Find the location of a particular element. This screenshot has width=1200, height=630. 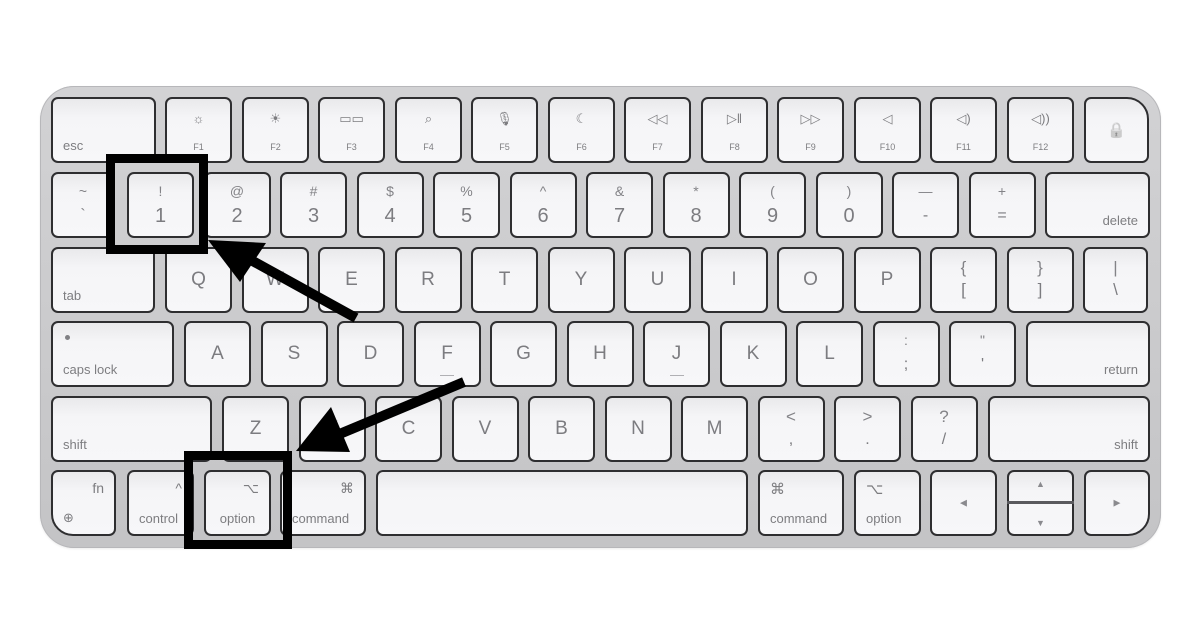

key-f3: ▭▭ F3 is located at coordinates (351, 130).